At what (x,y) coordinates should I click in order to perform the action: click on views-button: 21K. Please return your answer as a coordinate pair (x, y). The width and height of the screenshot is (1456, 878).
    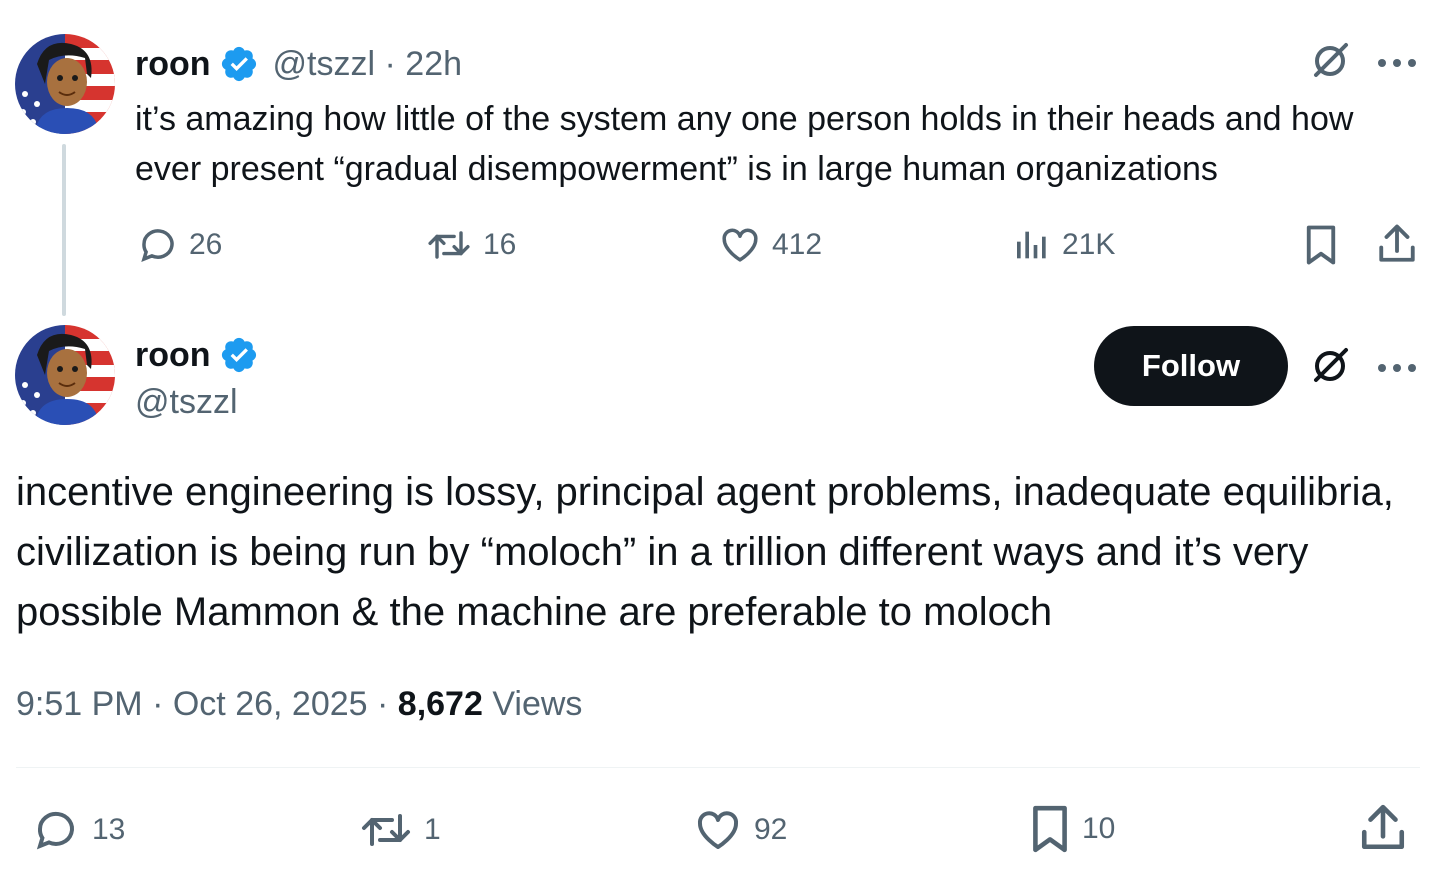
    Looking at the image, I should click on (1063, 245).